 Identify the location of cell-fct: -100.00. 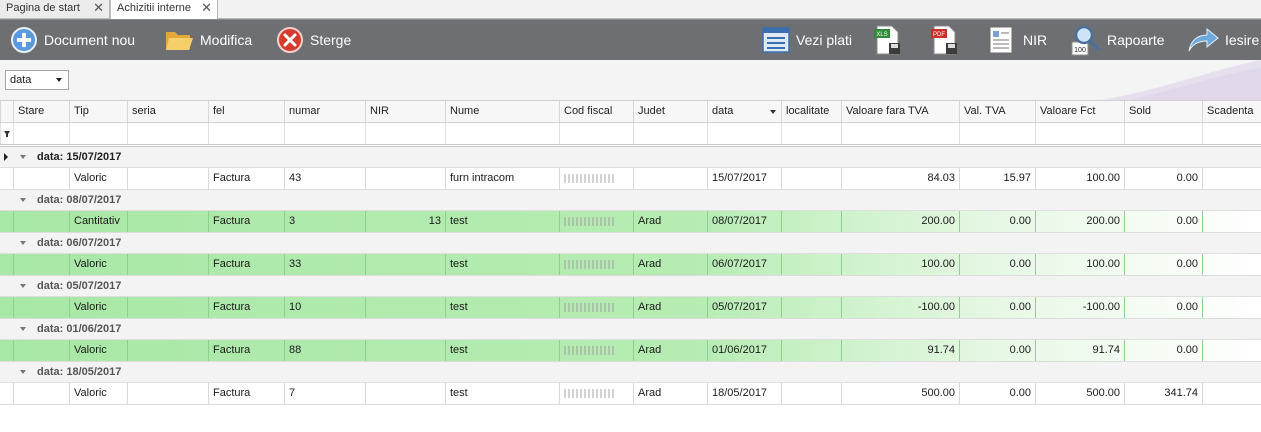
(1079, 307).